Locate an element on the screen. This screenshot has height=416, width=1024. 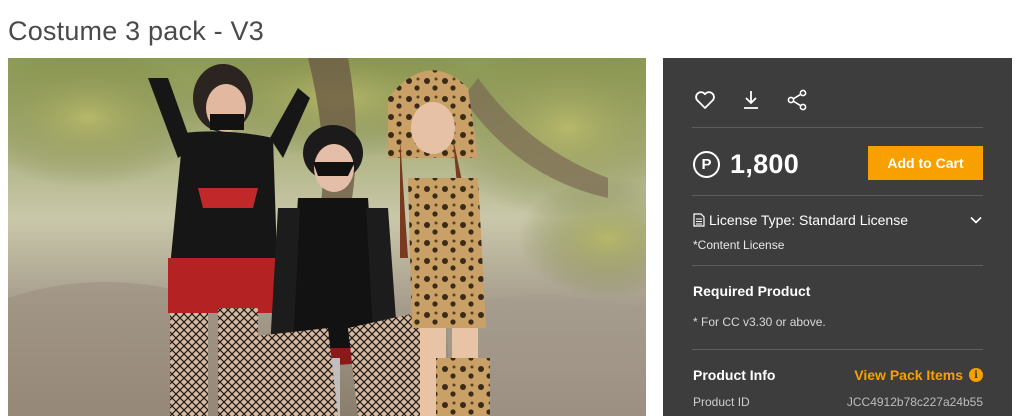
heart-icon is located at coordinates (705, 100).